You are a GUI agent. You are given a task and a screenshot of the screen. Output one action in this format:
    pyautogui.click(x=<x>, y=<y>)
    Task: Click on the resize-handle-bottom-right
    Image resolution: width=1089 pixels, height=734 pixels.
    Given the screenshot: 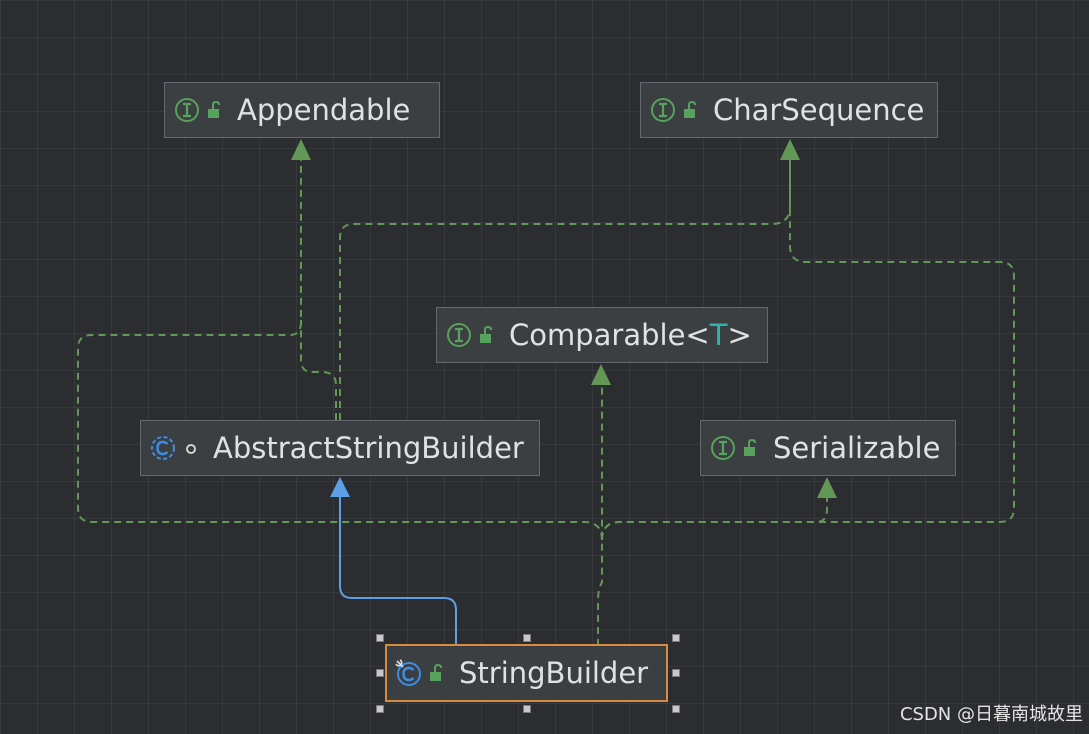 What is the action you would take?
    pyautogui.click(x=676, y=709)
    